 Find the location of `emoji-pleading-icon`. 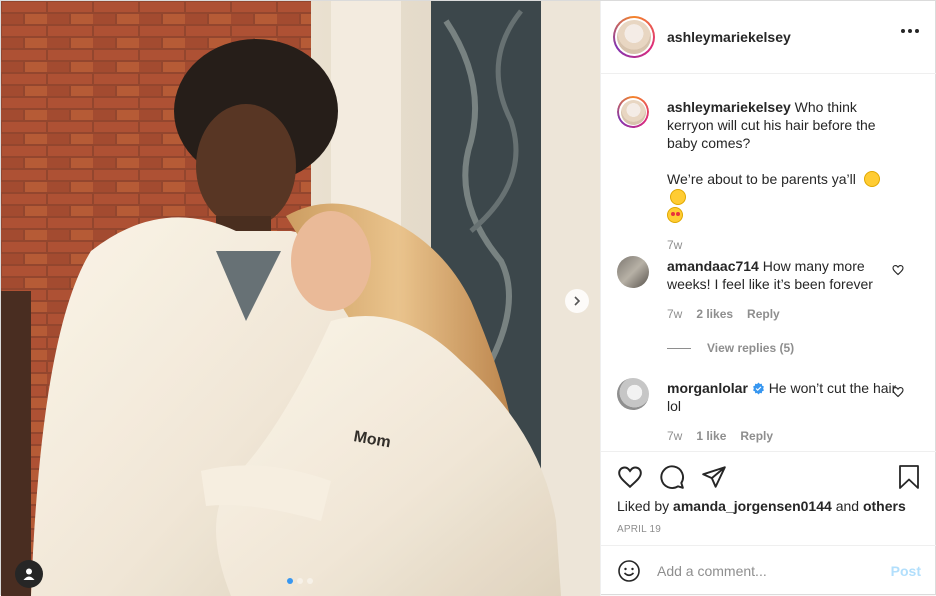

emoji-pleading-icon is located at coordinates (678, 197).